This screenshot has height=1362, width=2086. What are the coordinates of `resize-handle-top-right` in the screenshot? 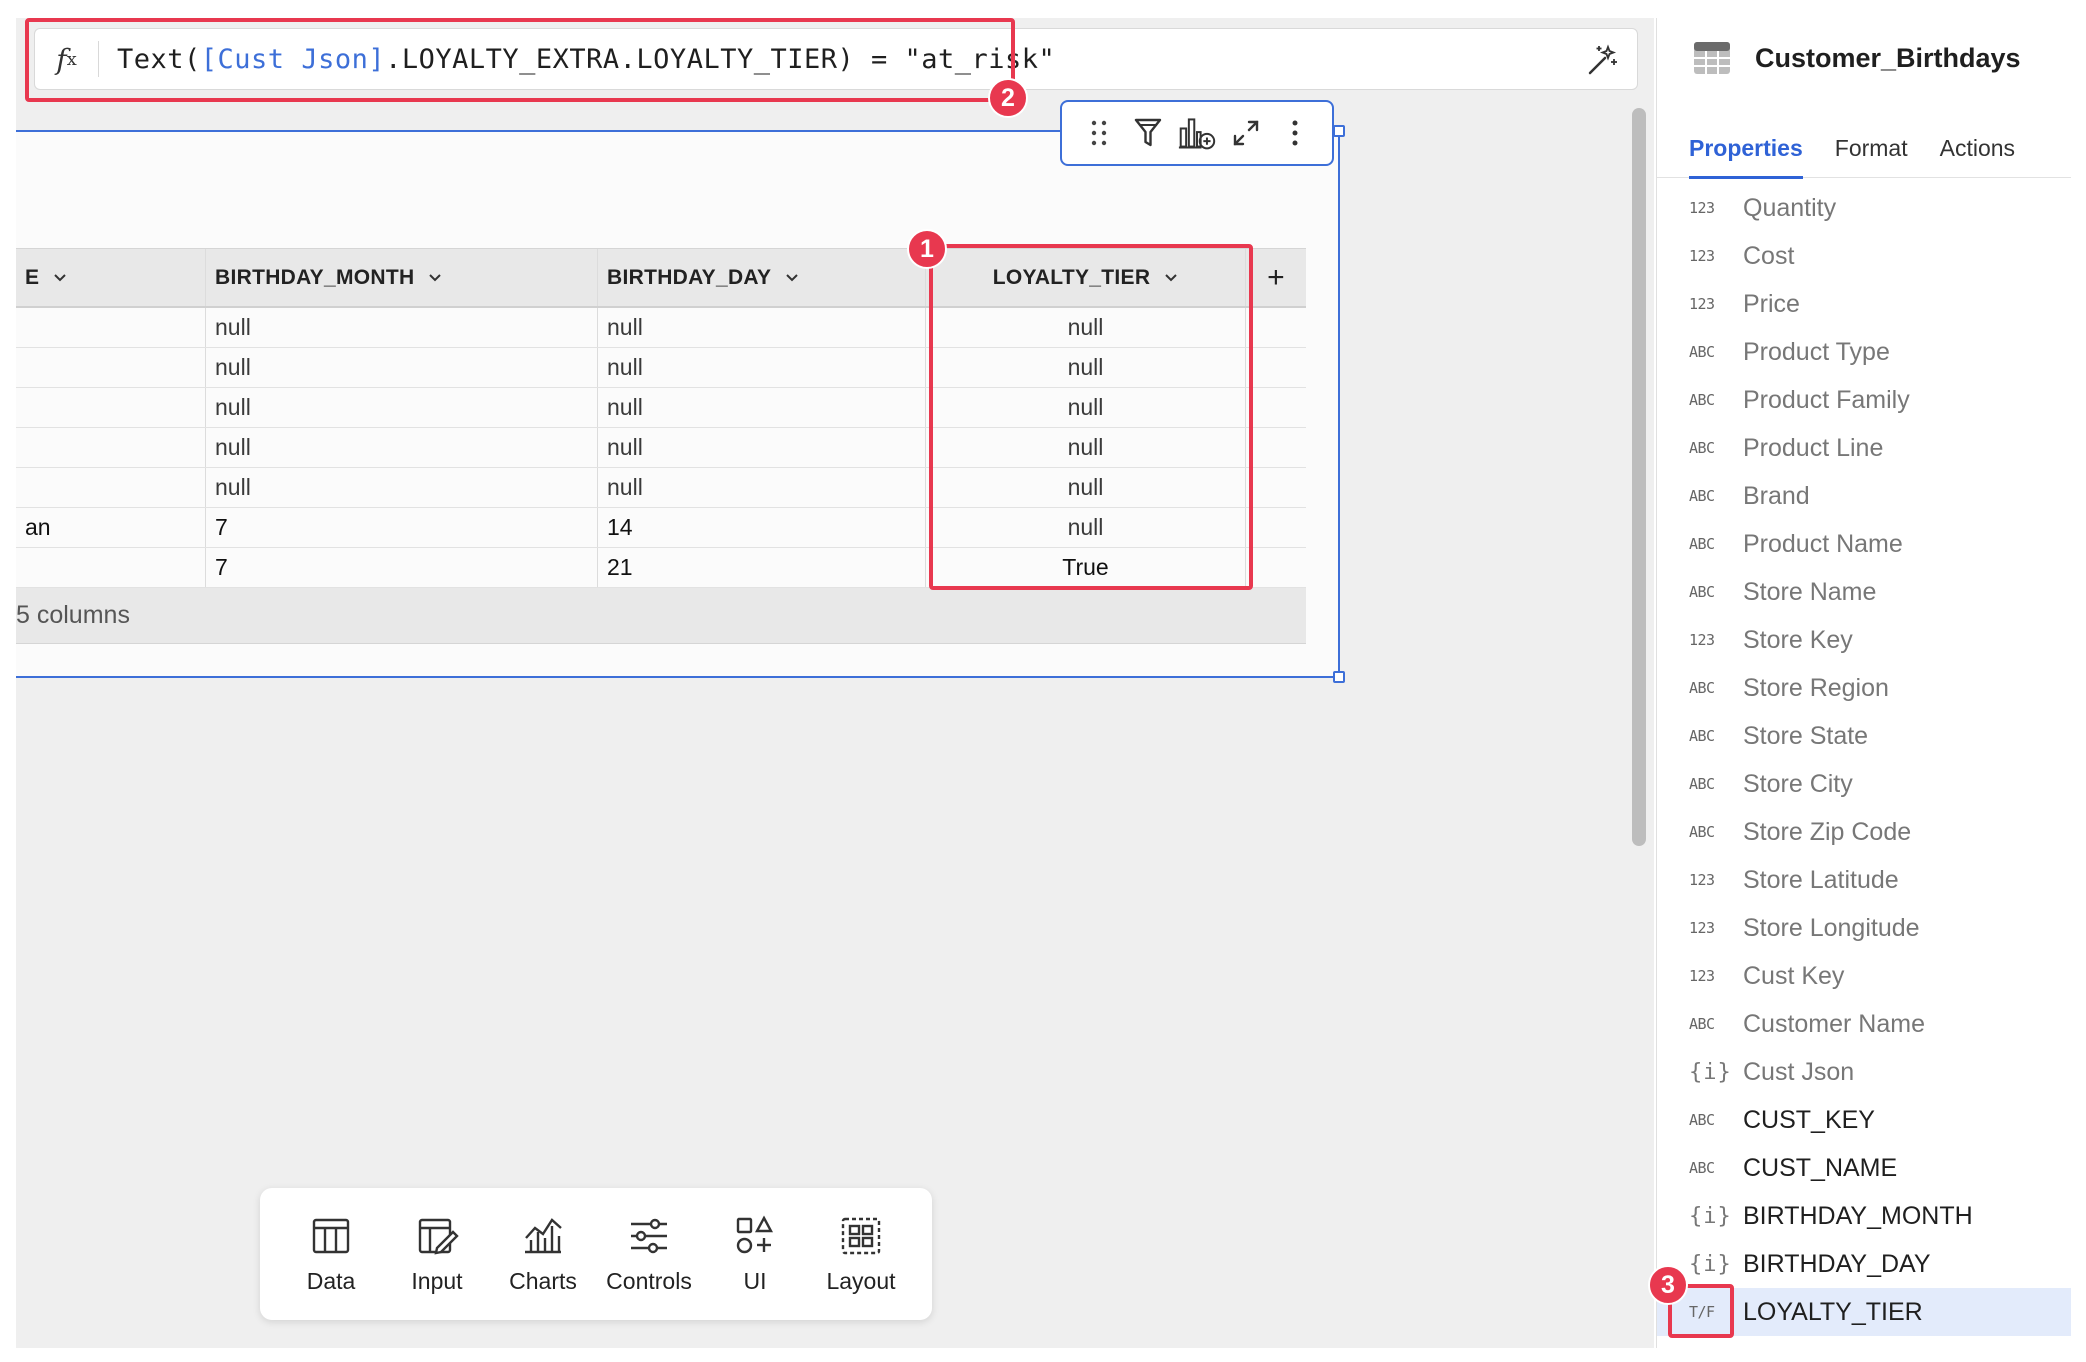 It's located at (1339, 131).